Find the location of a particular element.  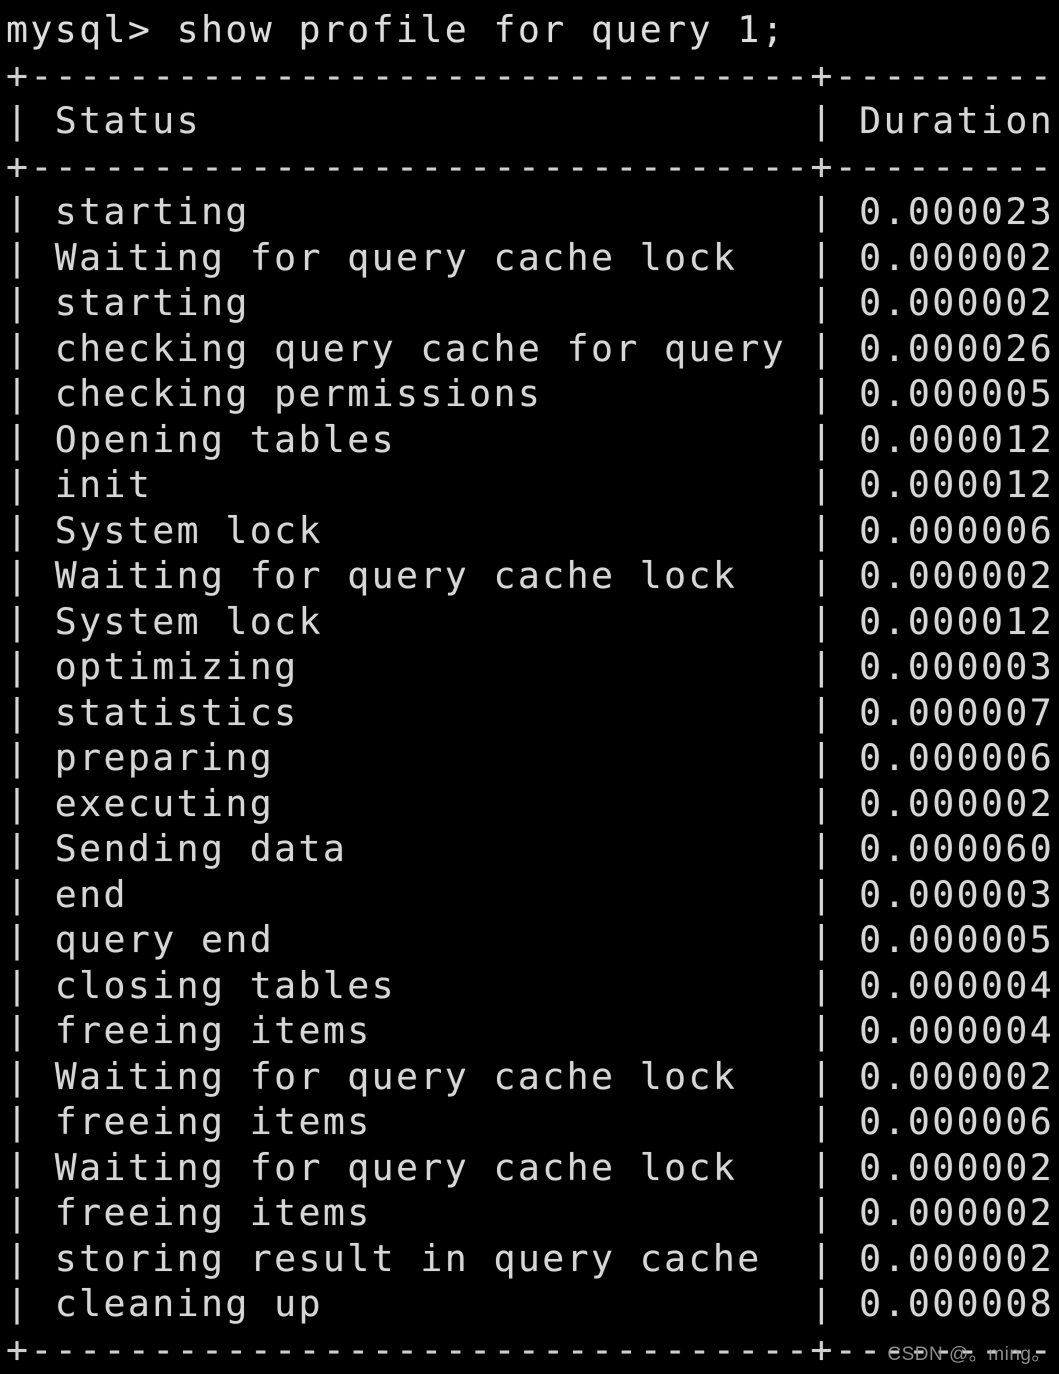

table-row: | System lock | 0.000006 | is located at coordinates (532, 530).